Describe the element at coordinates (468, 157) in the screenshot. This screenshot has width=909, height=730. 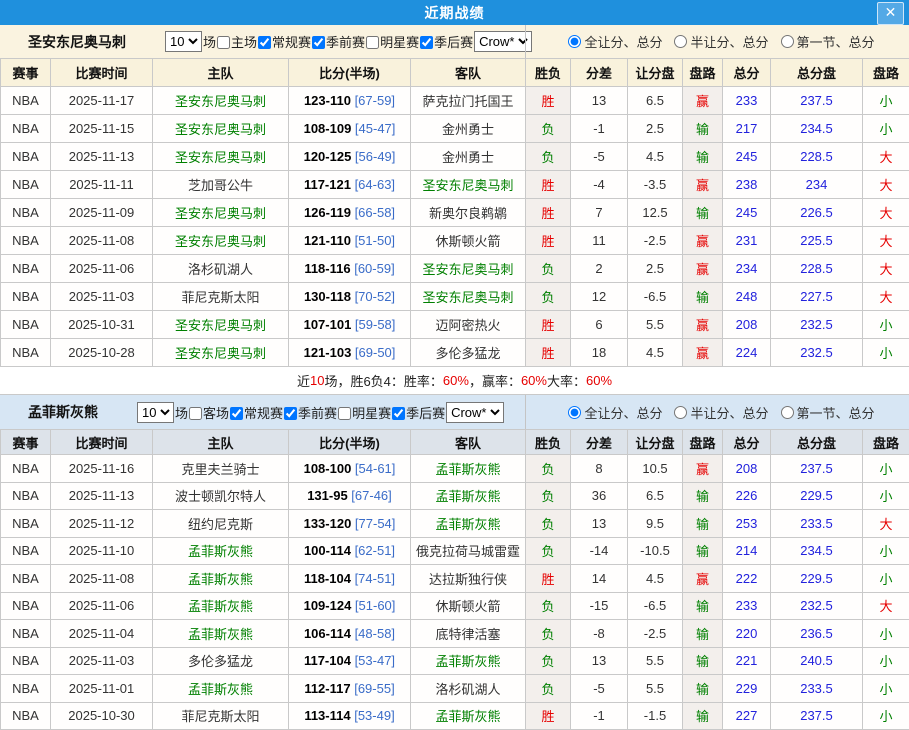
I see `away-team-cell: 金州勇士` at that location.